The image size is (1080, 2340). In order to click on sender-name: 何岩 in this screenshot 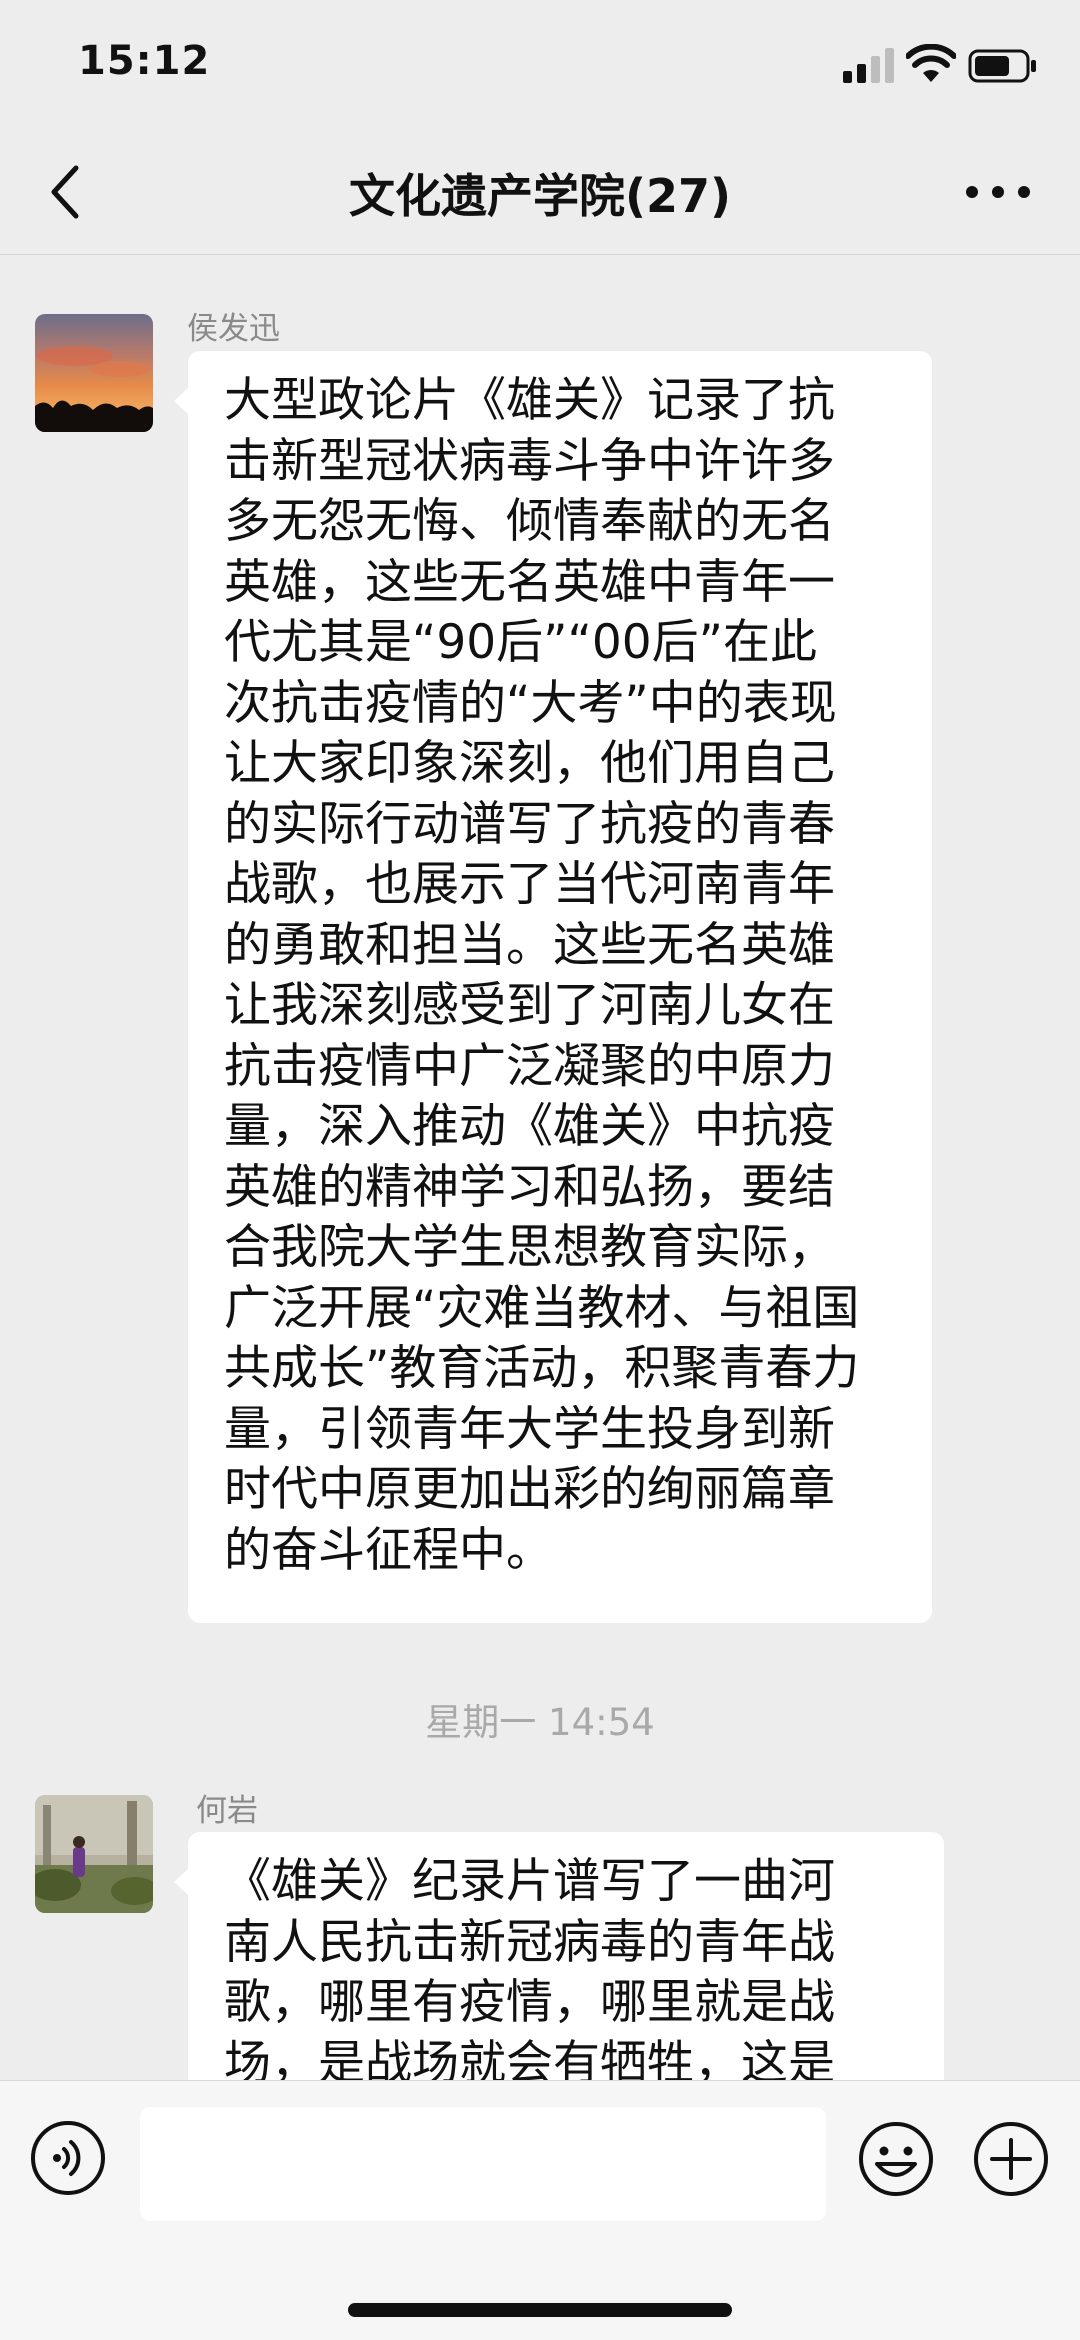, I will do `click(227, 1811)`.